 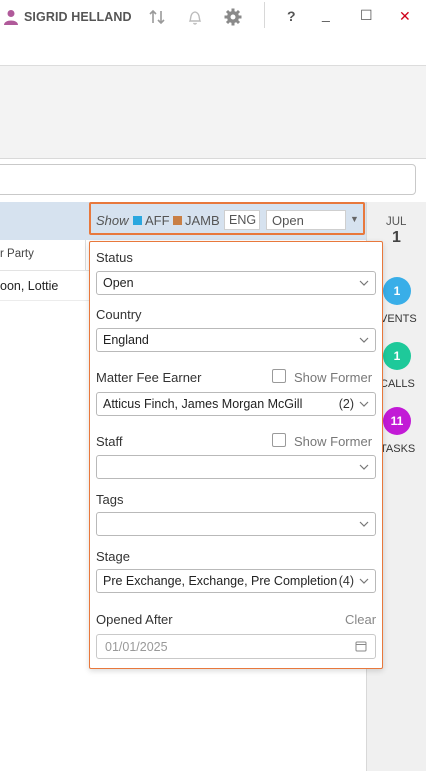 I want to click on user-icon, so click(x=11, y=17).